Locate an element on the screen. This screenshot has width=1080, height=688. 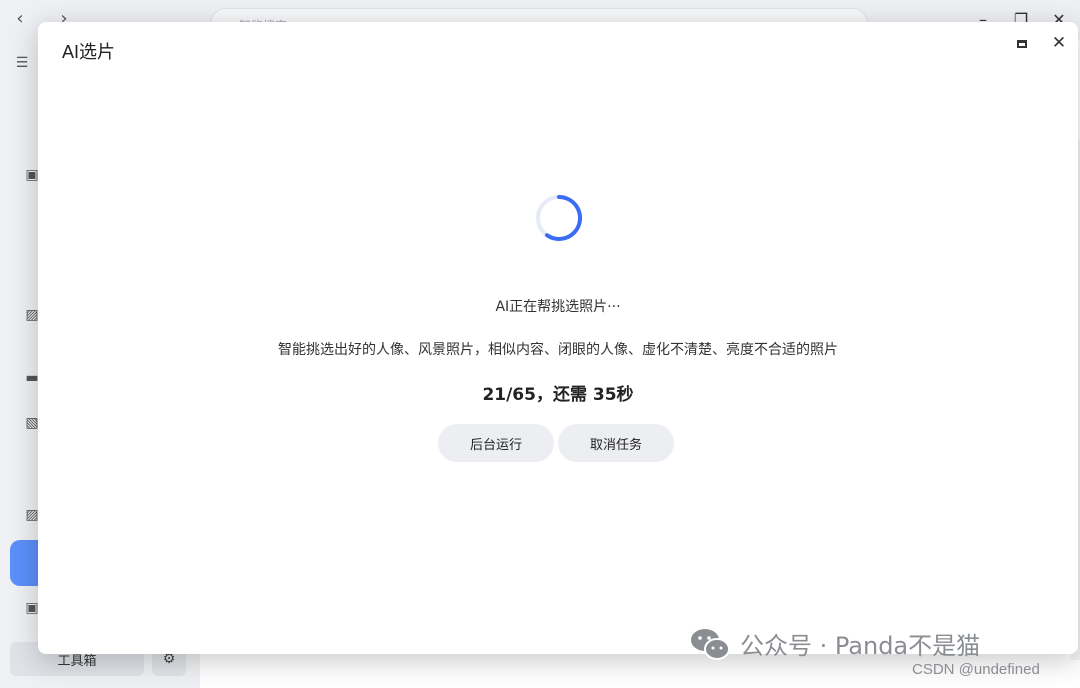
close-icon: ✕ is located at coordinates (1059, 43).